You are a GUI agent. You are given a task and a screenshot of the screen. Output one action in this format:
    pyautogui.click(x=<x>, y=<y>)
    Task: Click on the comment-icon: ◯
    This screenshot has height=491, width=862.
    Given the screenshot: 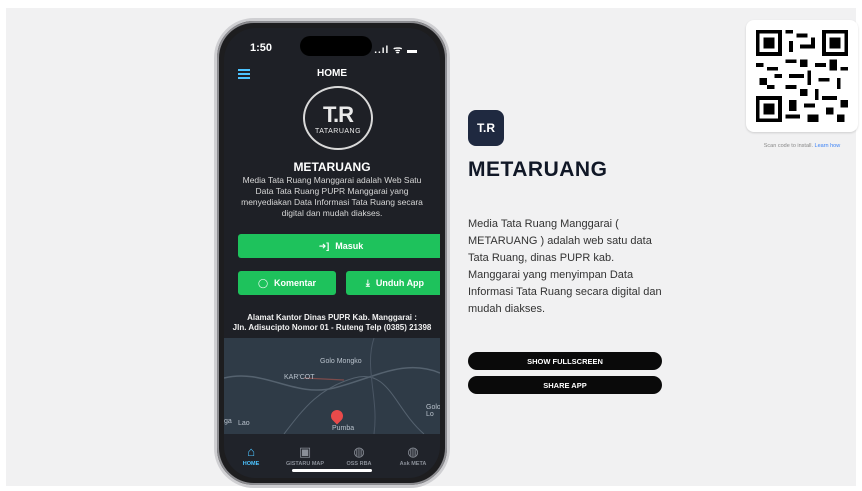 What is the action you would take?
    pyautogui.click(x=263, y=282)
    